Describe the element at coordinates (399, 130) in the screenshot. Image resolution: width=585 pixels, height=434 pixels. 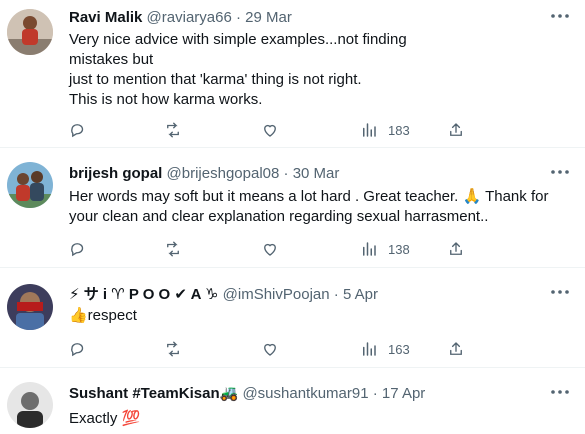
I see `views-count: 183` at that location.